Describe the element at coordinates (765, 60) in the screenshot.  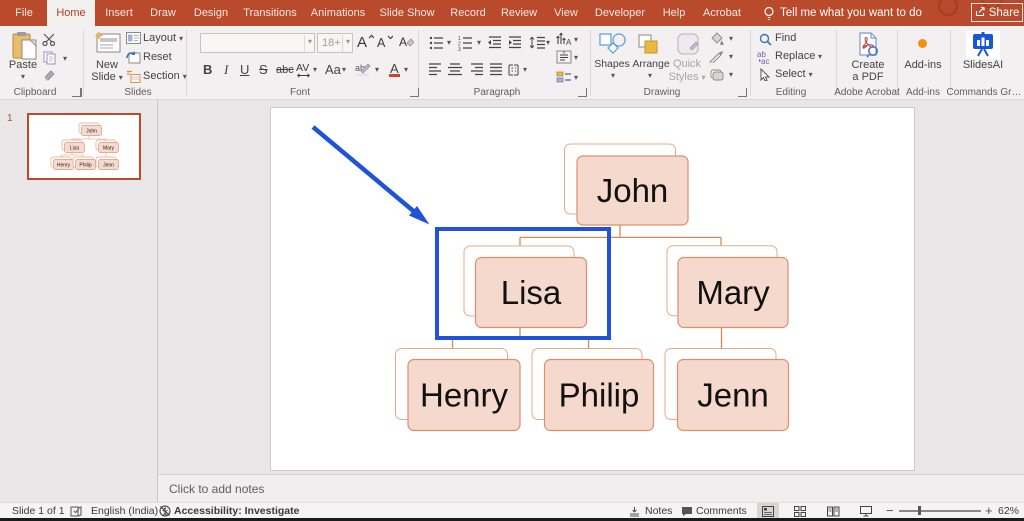
I see `svg-text: ac` at that location.